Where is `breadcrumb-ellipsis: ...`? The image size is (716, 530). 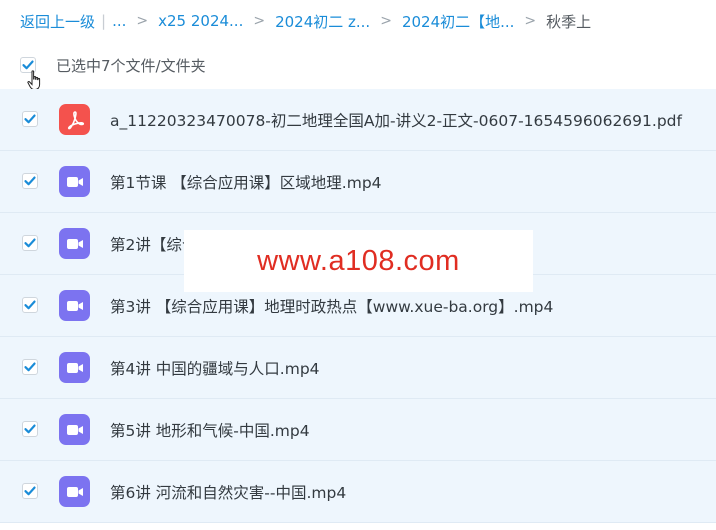 breadcrumb-ellipsis: ... is located at coordinates (119, 21).